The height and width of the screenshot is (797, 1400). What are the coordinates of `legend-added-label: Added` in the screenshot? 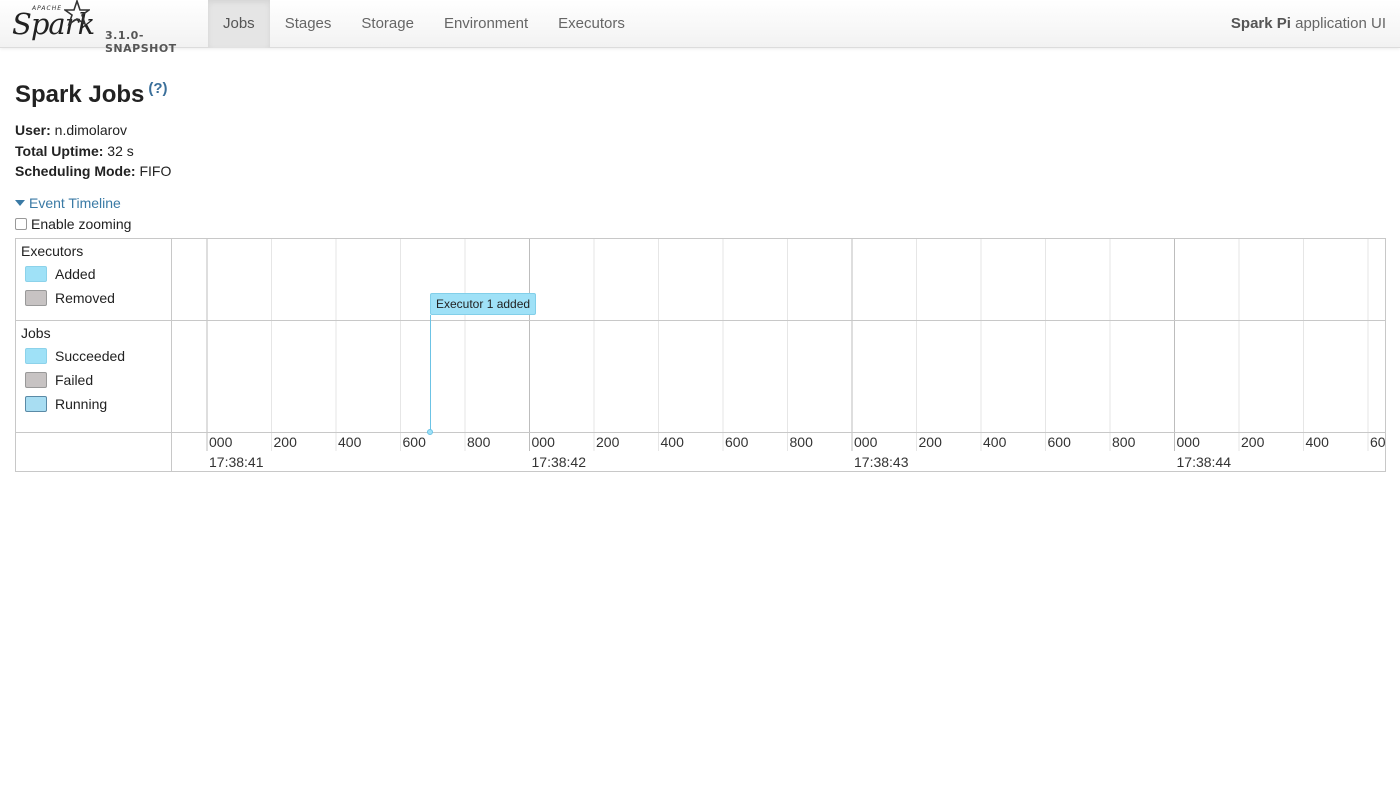 It's located at (75, 274).